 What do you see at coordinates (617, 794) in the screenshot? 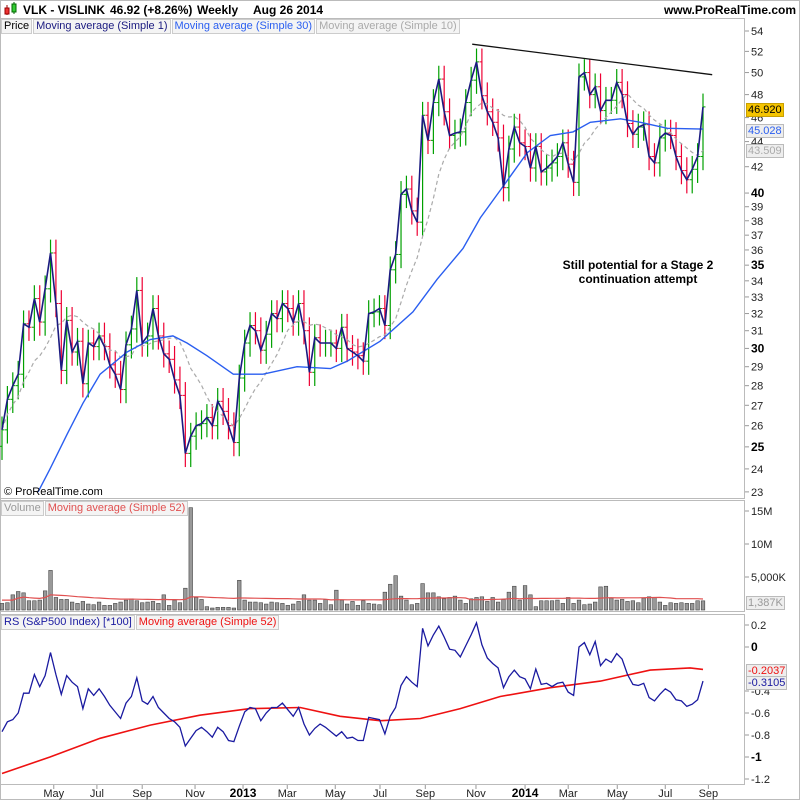
I see `date-axis-label: May` at bounding box center [617, 794].